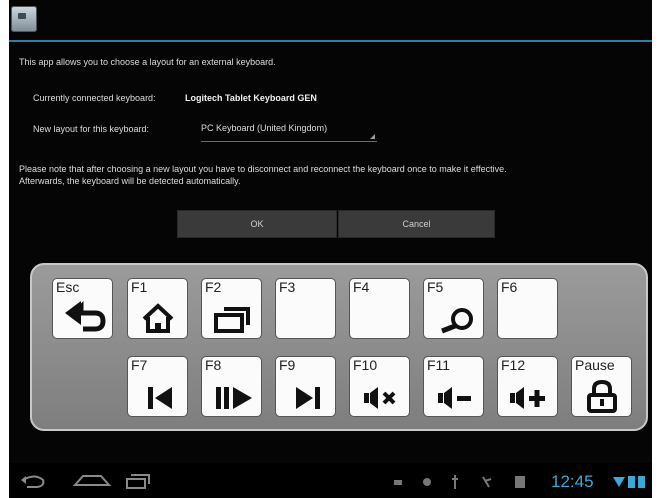 The image size is (662, 498). I want to click on key-f9: F9, so click(305, 386).